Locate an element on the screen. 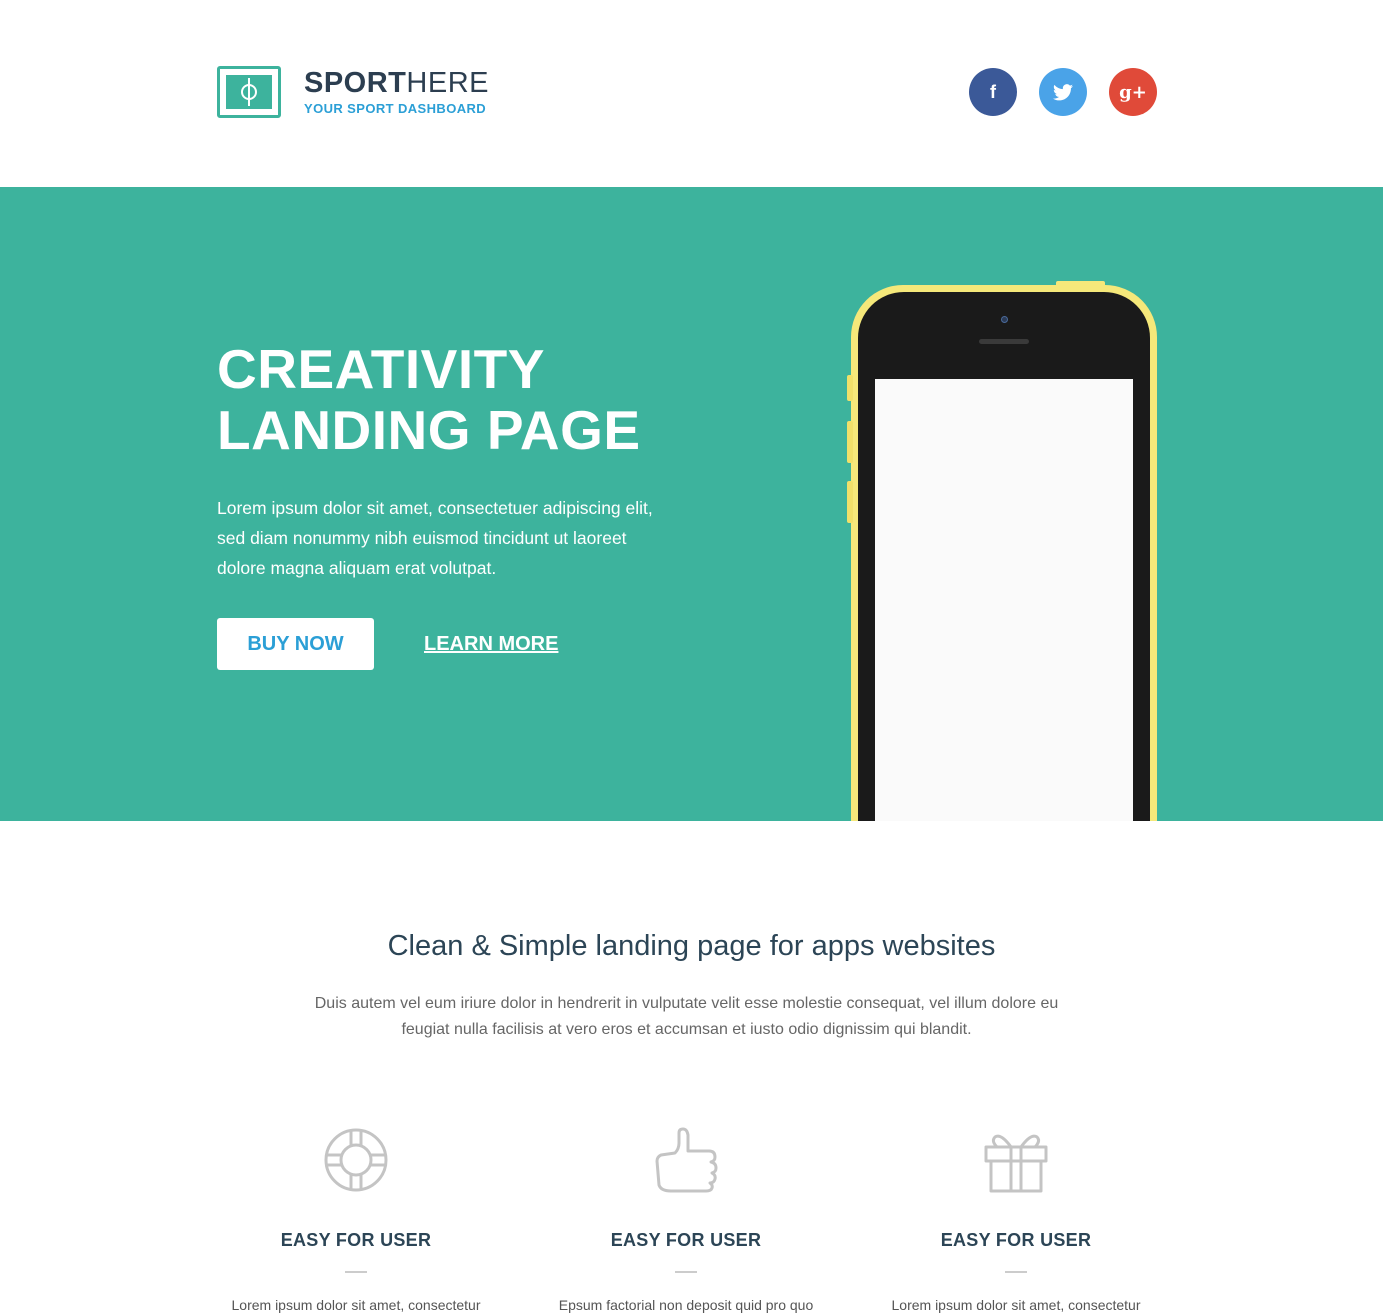 The image size is (1383, 1315). phone-volume-down is located at coordinates (850, 502).